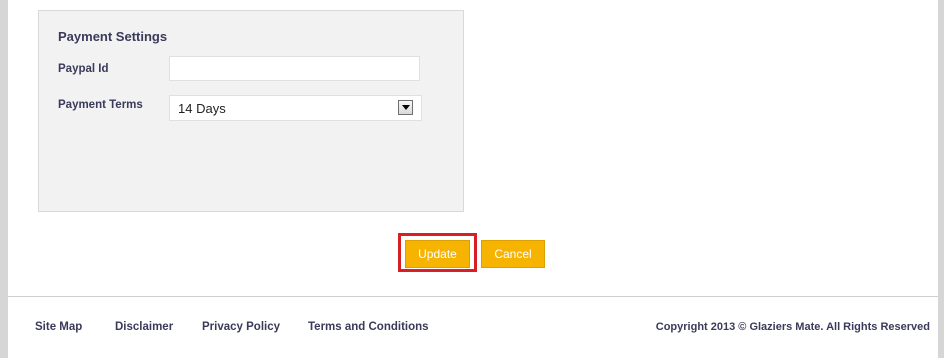 The image size is (944, 358). I want to click on paypal-id-label: Paypal Id, so click(83, 69).